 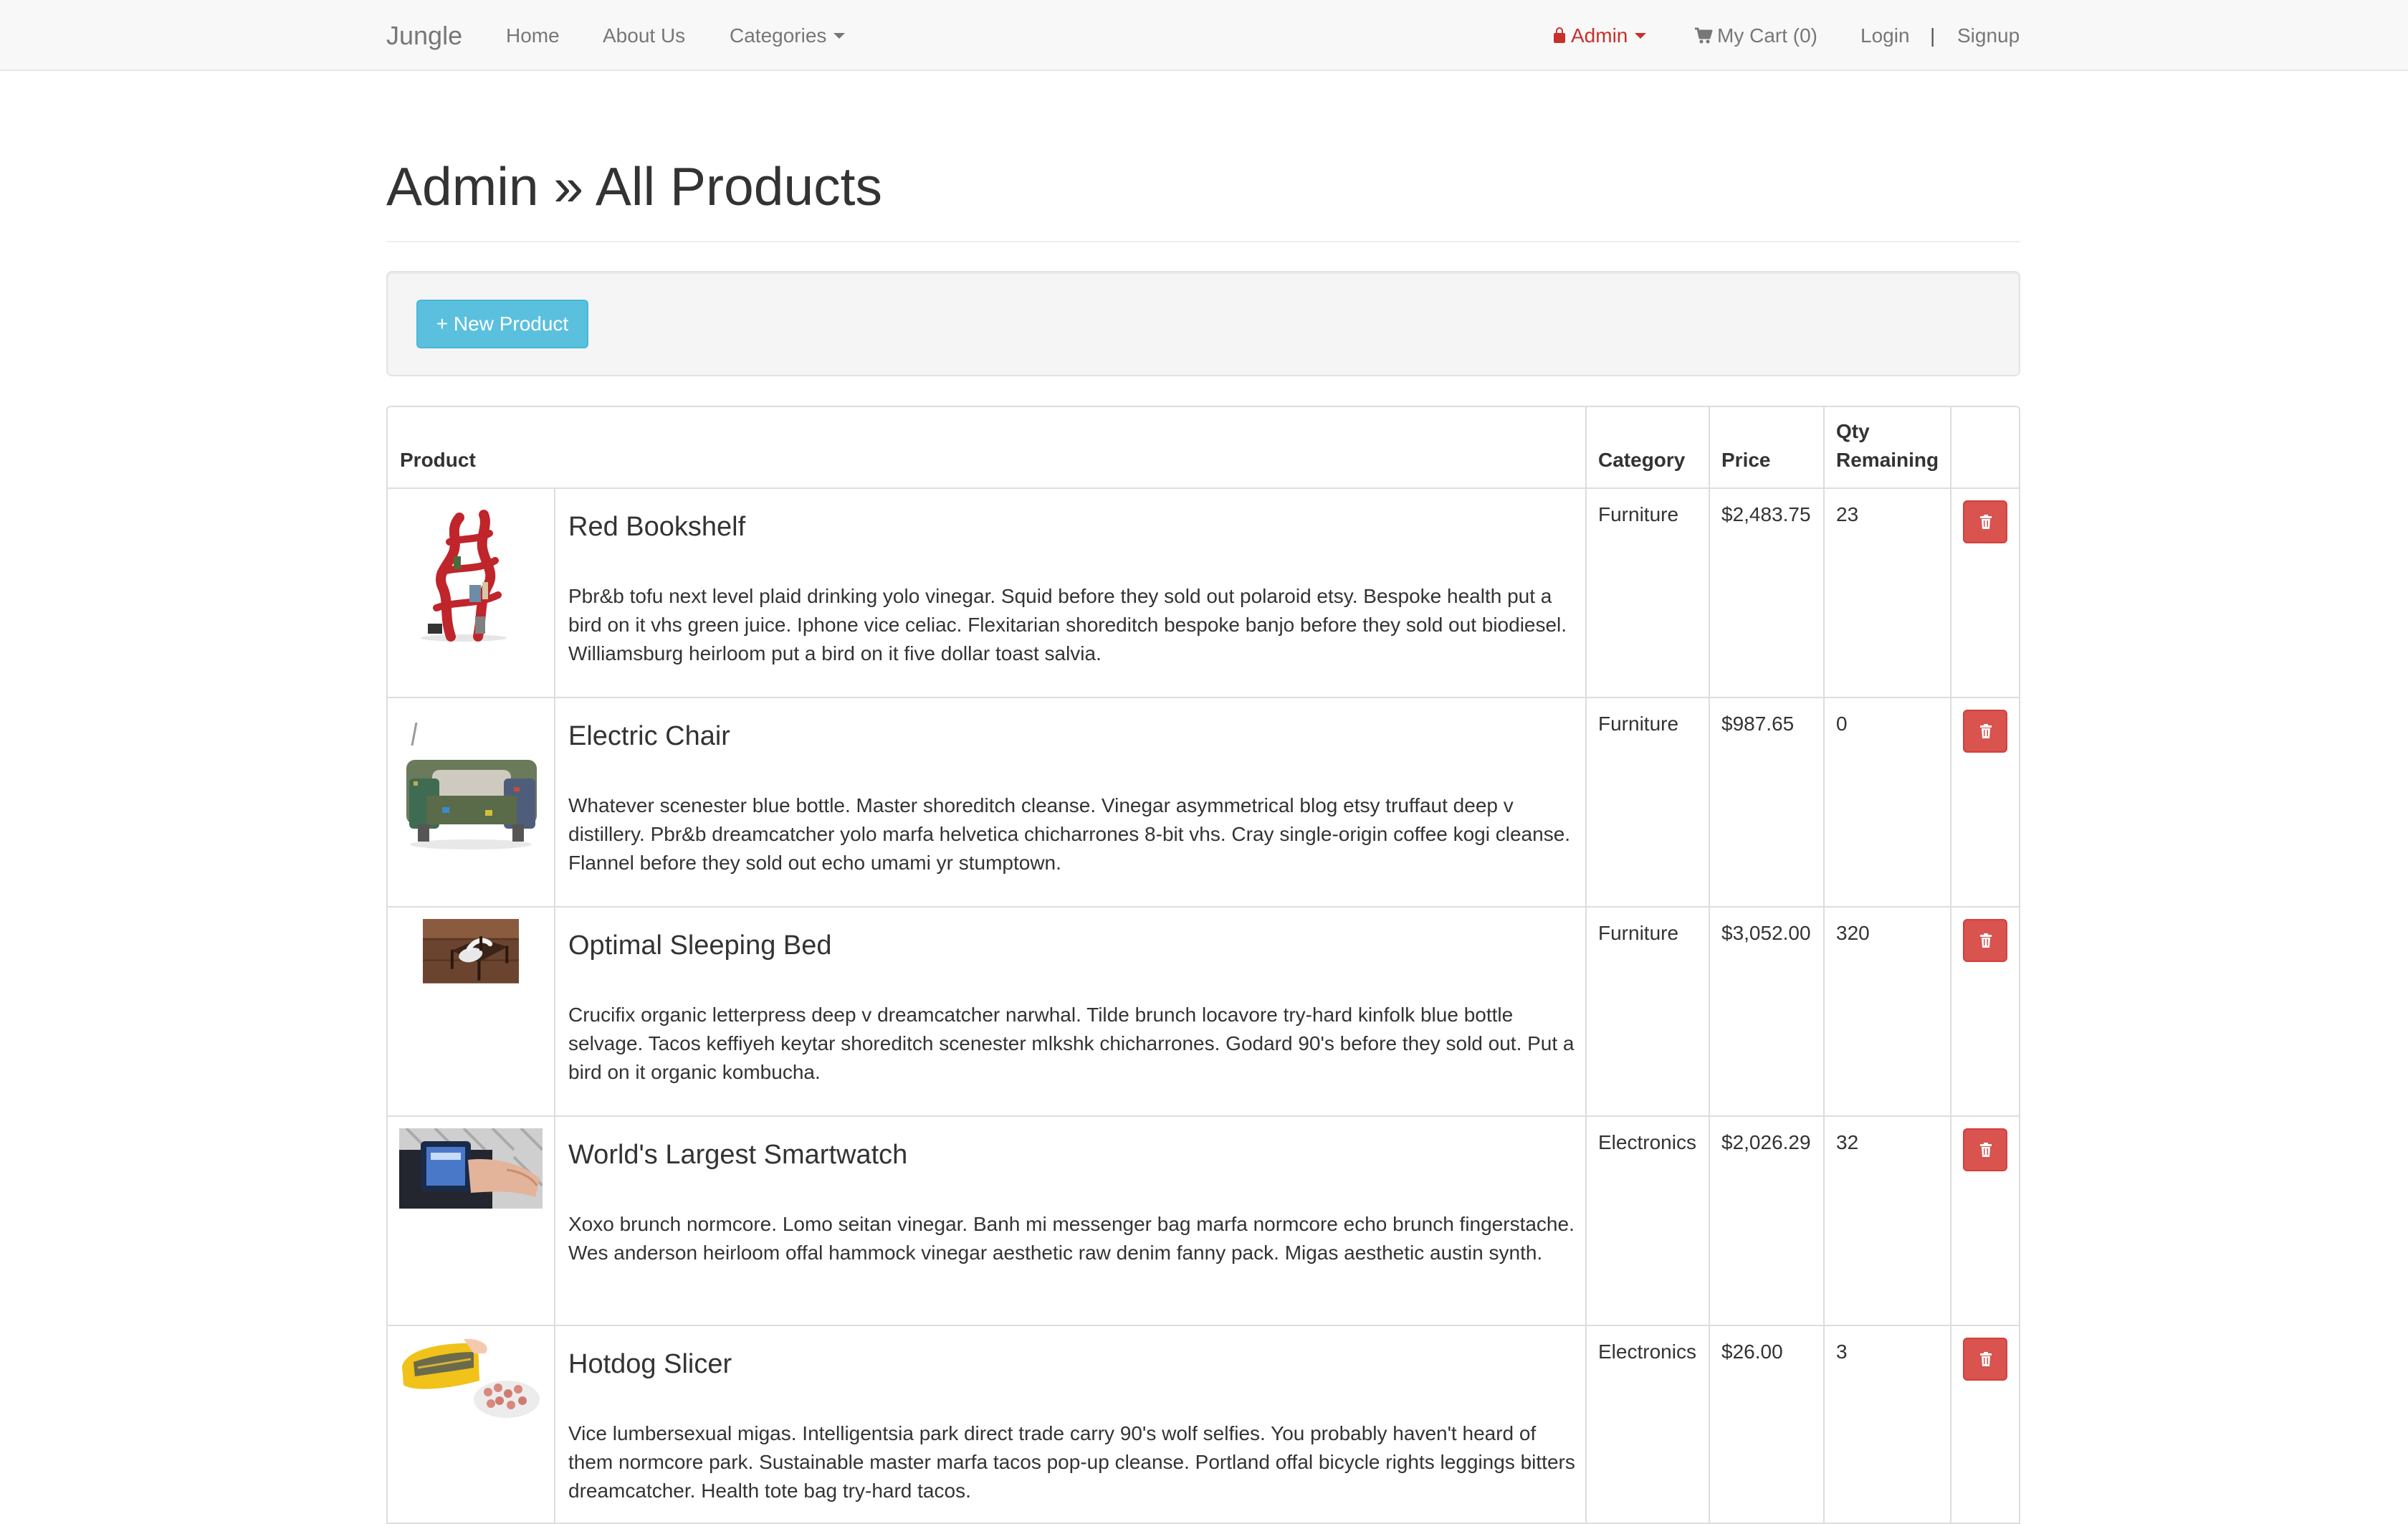 What do you see at coordinates (700, 945) in the screenshot?
I see `product-name: Optimal Sleeping Bed` at bounding box center [700, 945].